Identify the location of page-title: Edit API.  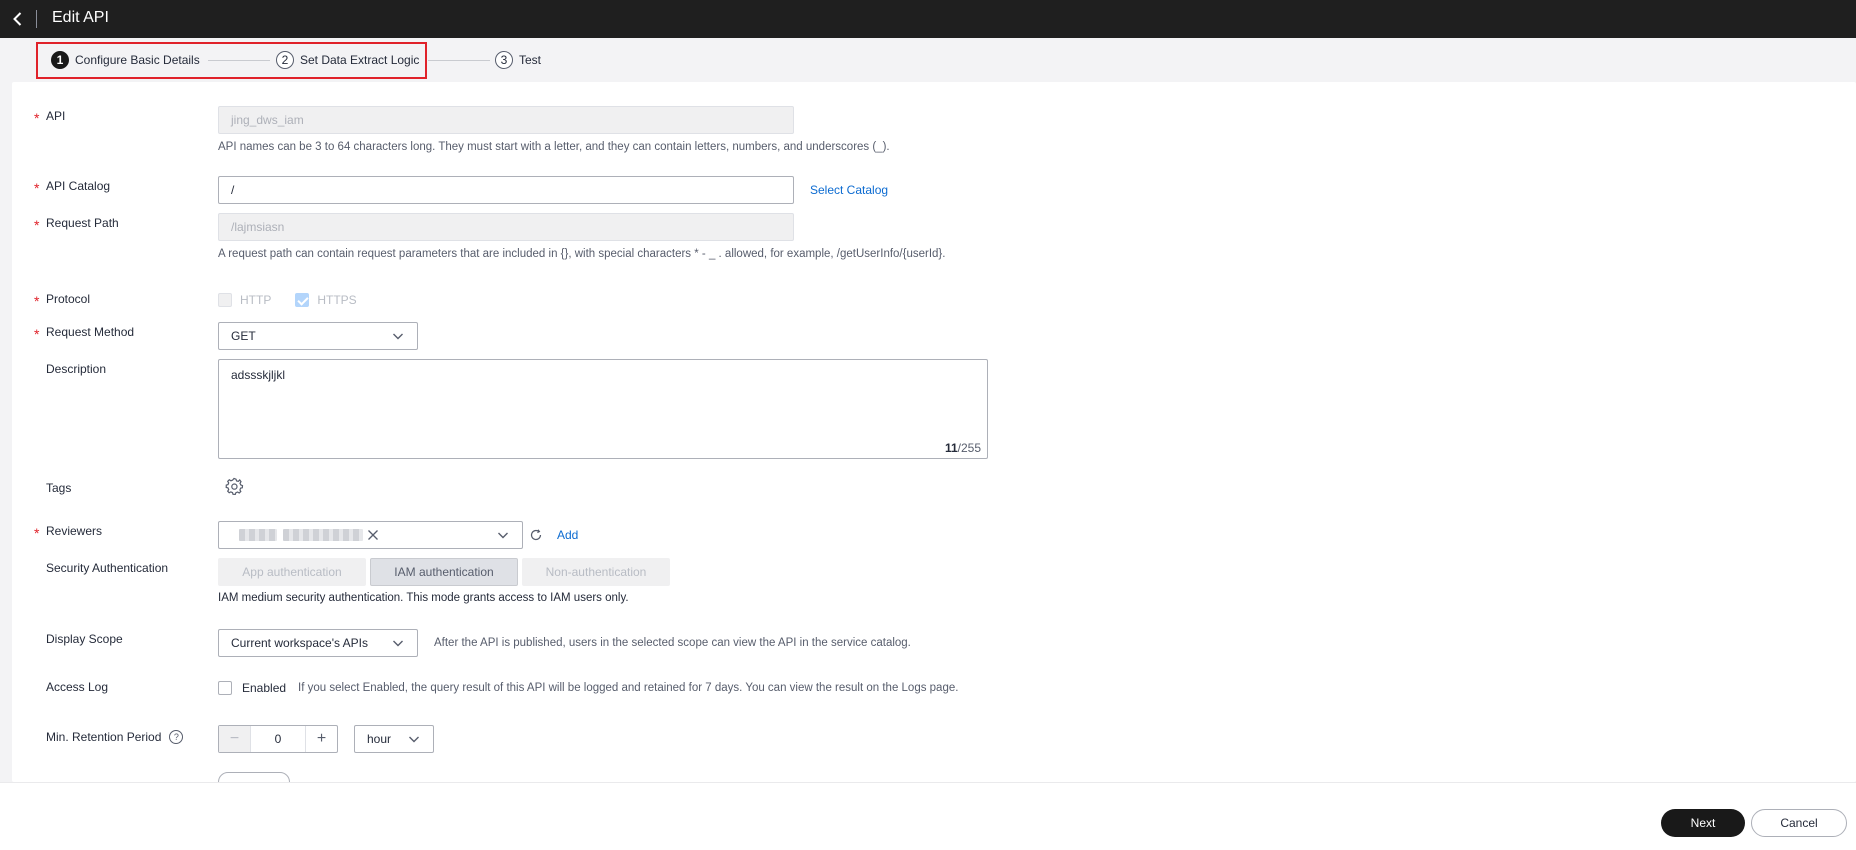
(80, 17).